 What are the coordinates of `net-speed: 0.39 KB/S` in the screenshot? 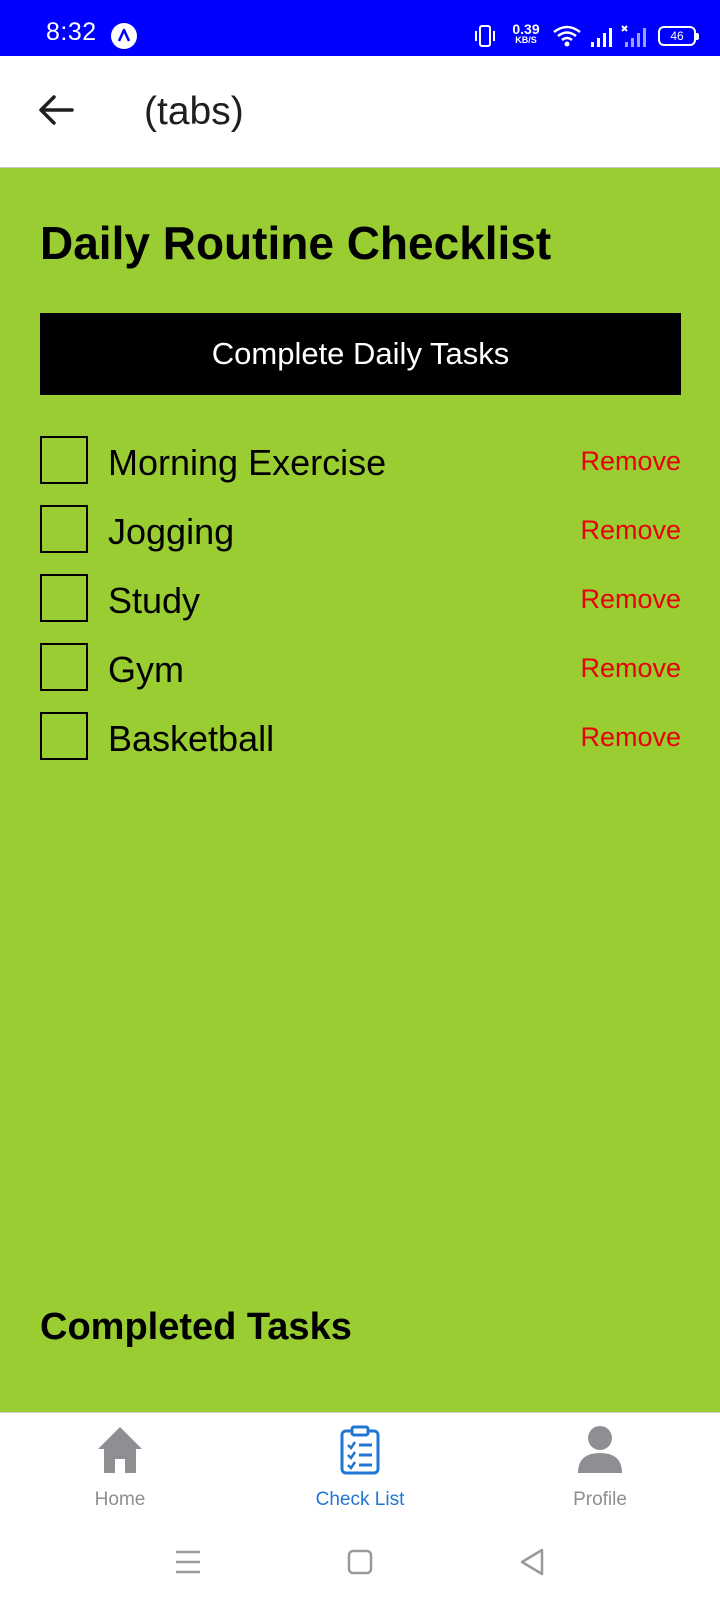 It's located at (526, 33).